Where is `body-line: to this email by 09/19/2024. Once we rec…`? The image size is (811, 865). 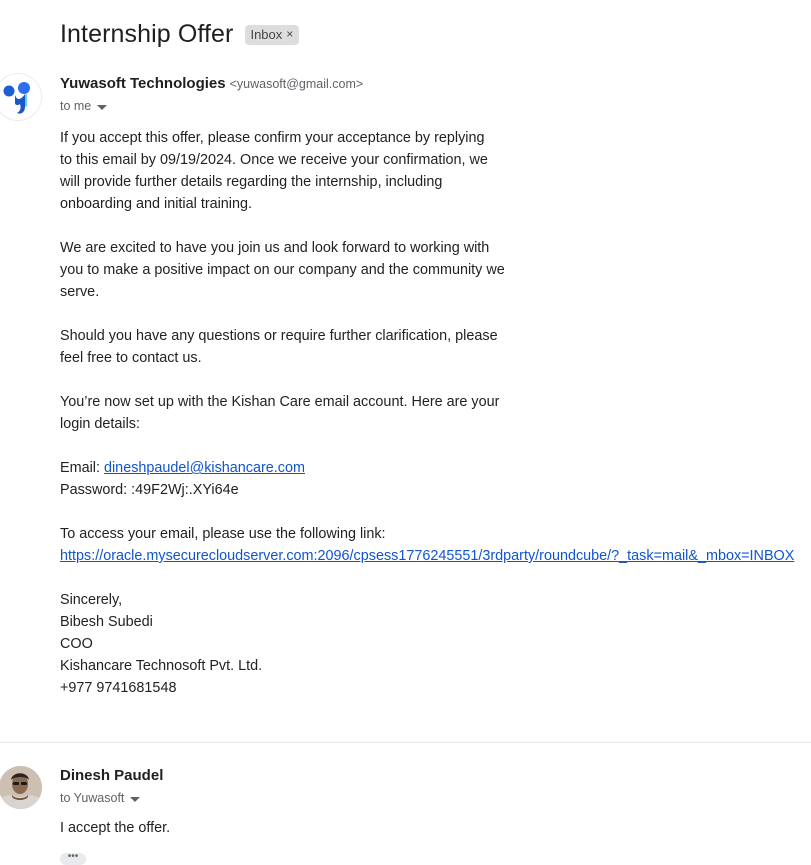 body-line: to this email by 09/19/2024. Once we rec… is located at coordinates (274, 160).